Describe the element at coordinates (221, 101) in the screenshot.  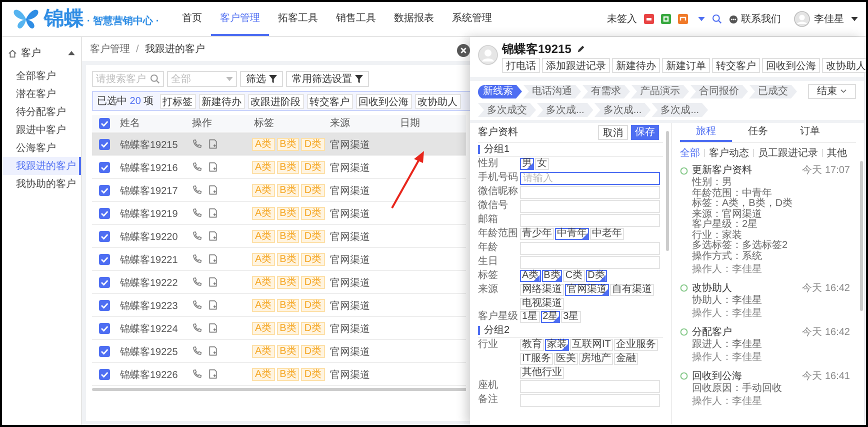
I see `bulk-action-button: 新建待办` at that location.